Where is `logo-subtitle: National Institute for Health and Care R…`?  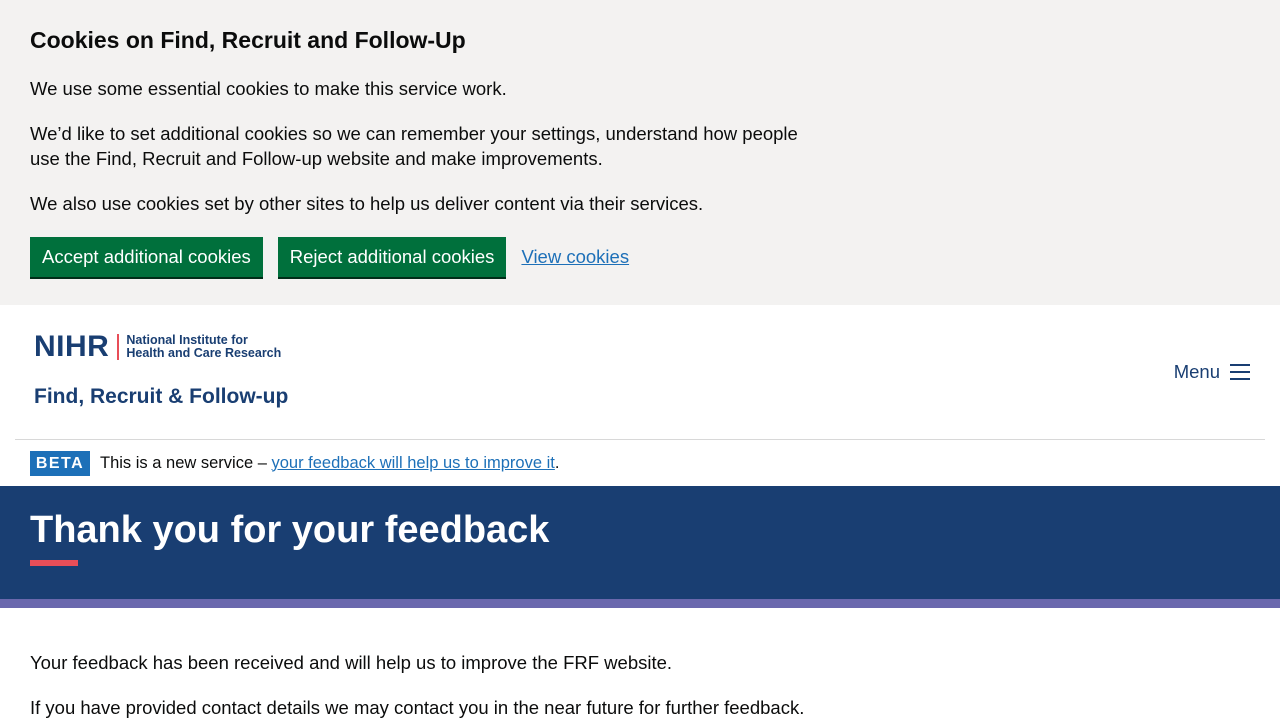 logo-subtitle: National Institute for Health and Care R… is located at coordinates (203, 347).